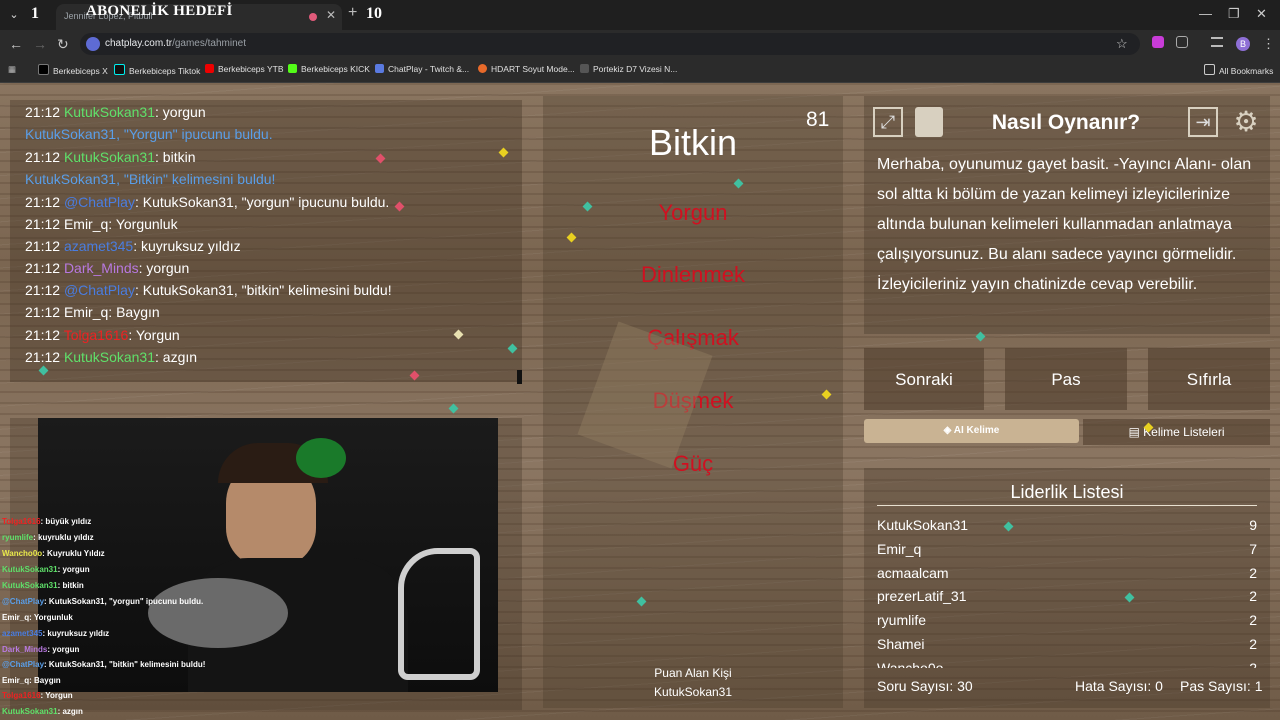 This screenshot has height=720, width=1280. Describe the element at coordinates (1122, 44) in the screenshot. I see `bookmark-star-icon: ☆` at that location.